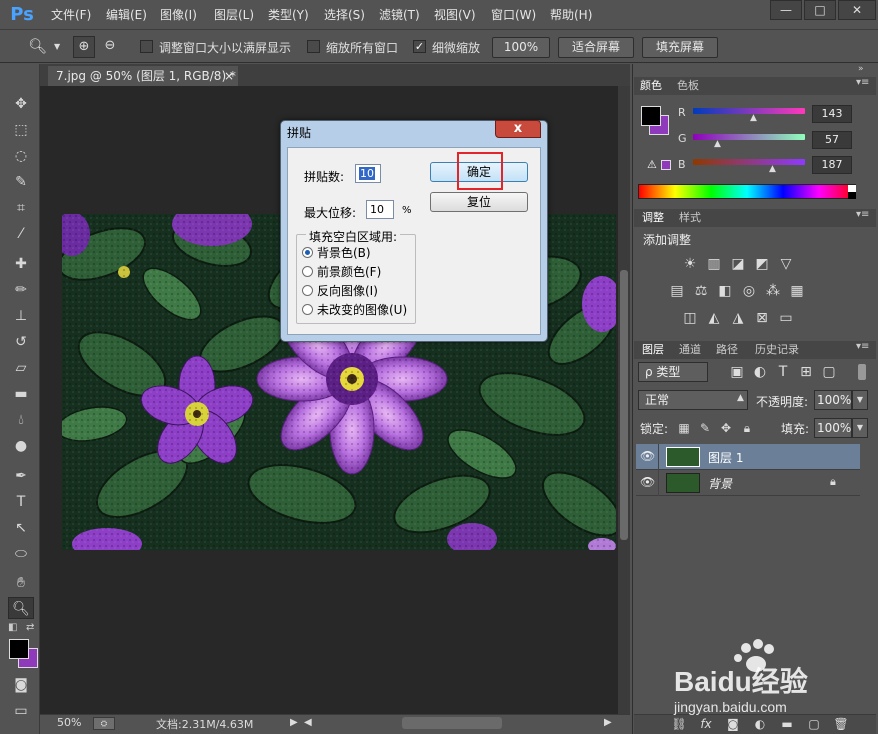 The height and width of the screenshot is (734, 878). I want to click on scrubby-zoom-checkbox: ✓, so click(419, 46).